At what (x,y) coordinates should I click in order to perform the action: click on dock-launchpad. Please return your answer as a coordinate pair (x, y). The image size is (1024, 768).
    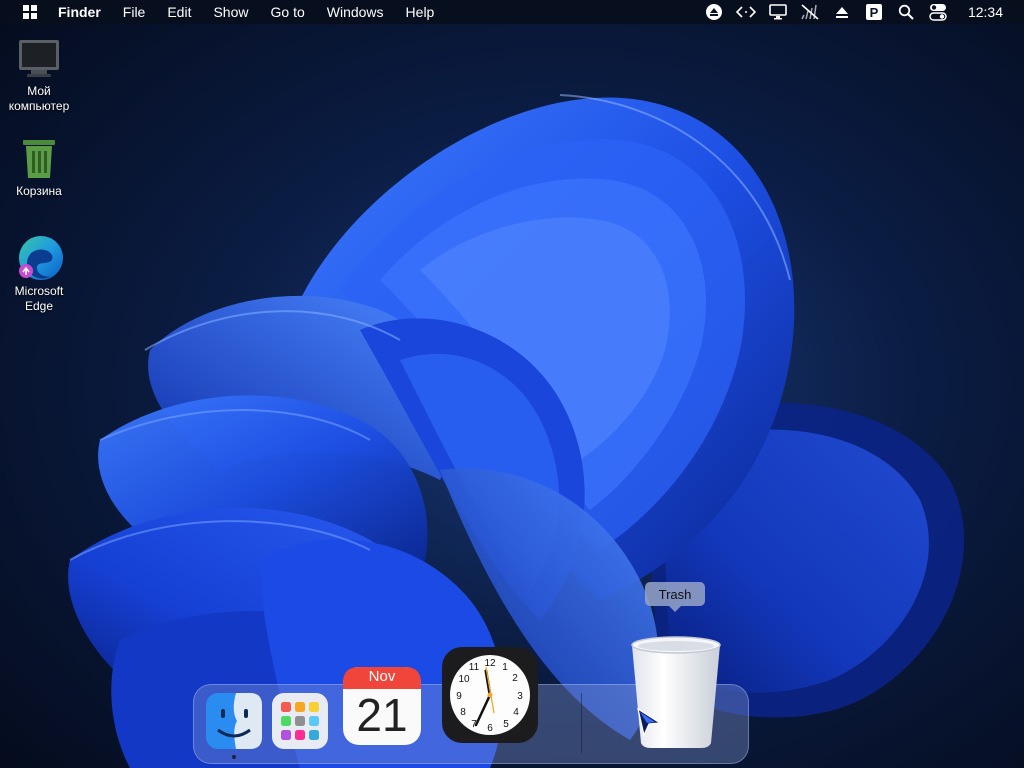
    Looking at the image, I should click on (300, 723).